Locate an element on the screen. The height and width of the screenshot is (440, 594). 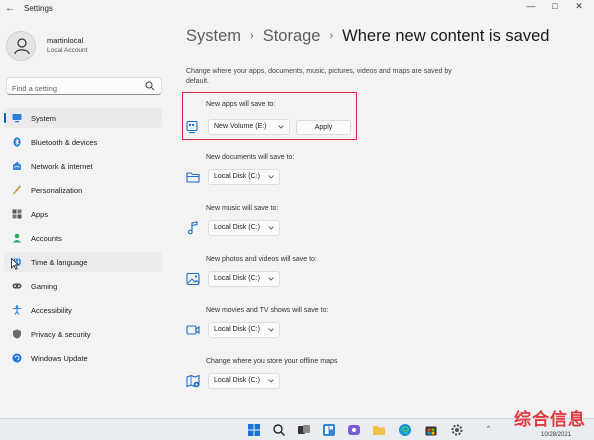
bluetooth-icon is located at coordinates (17, 142).